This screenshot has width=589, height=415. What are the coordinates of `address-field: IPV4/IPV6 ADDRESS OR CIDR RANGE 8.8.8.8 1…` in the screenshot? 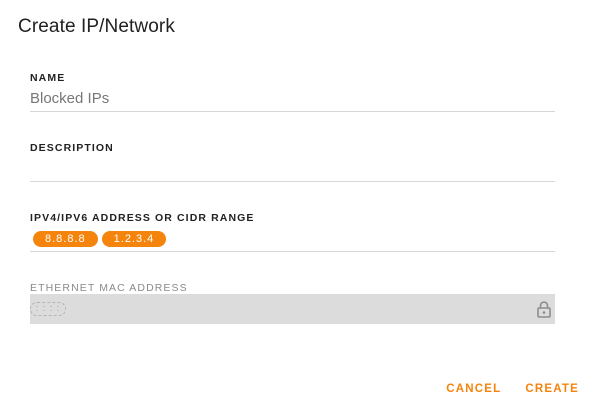 It's located at (292, 232).